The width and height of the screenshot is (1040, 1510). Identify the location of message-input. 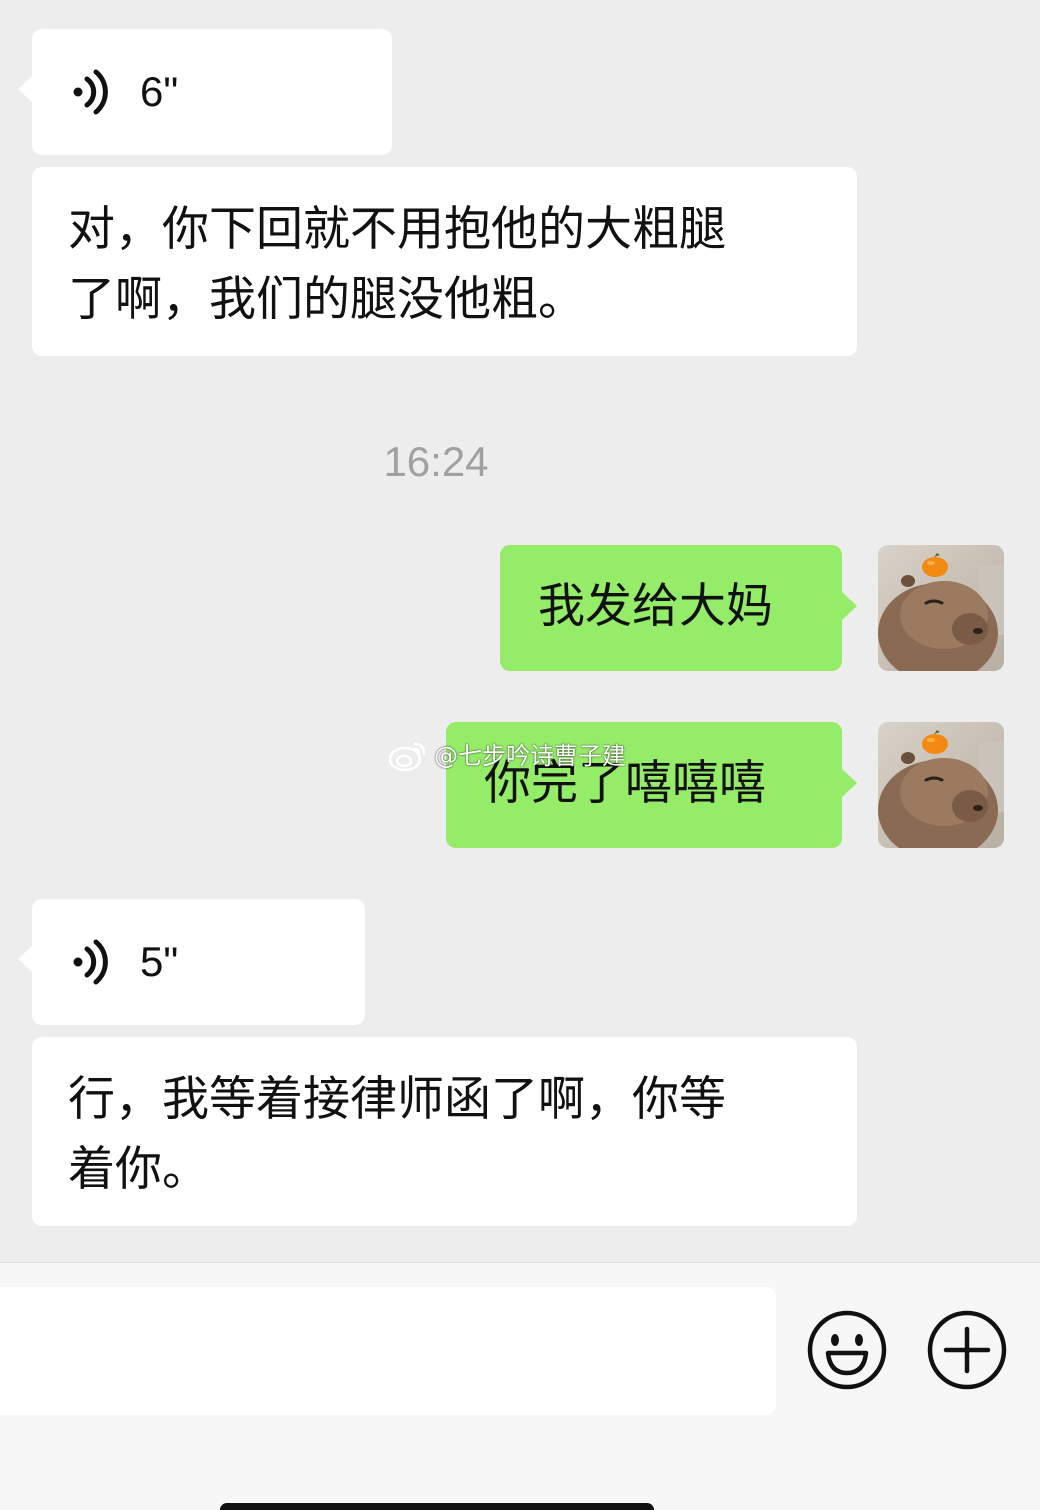
(388, 1351).